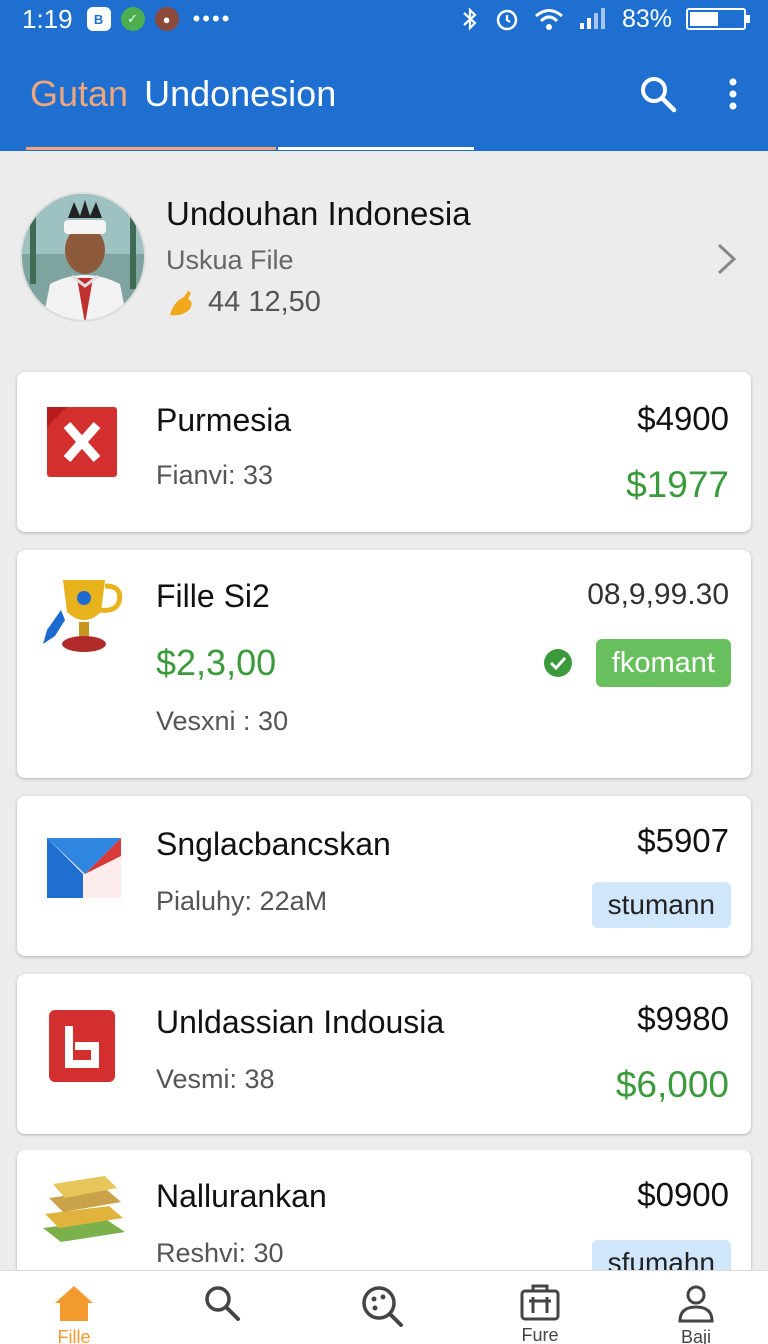 The height and width of the screenshot is (1344, 768). I want to click on red-x-icon, so click(82, 442).